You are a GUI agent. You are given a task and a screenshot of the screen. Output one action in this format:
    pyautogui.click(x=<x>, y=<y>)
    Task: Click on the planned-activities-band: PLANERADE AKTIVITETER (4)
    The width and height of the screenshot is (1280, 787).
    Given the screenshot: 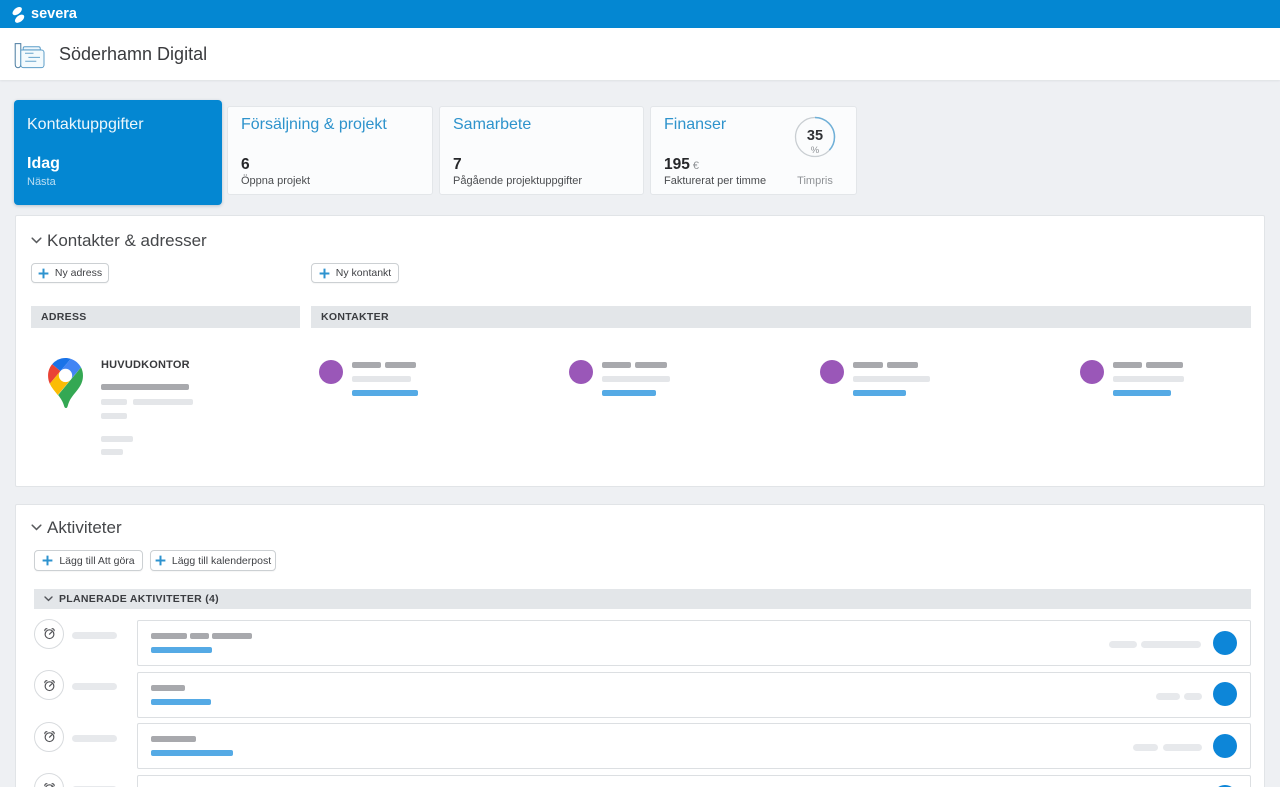 What is the action you would take?
    pyautogui.click(x=642, y=599)
    